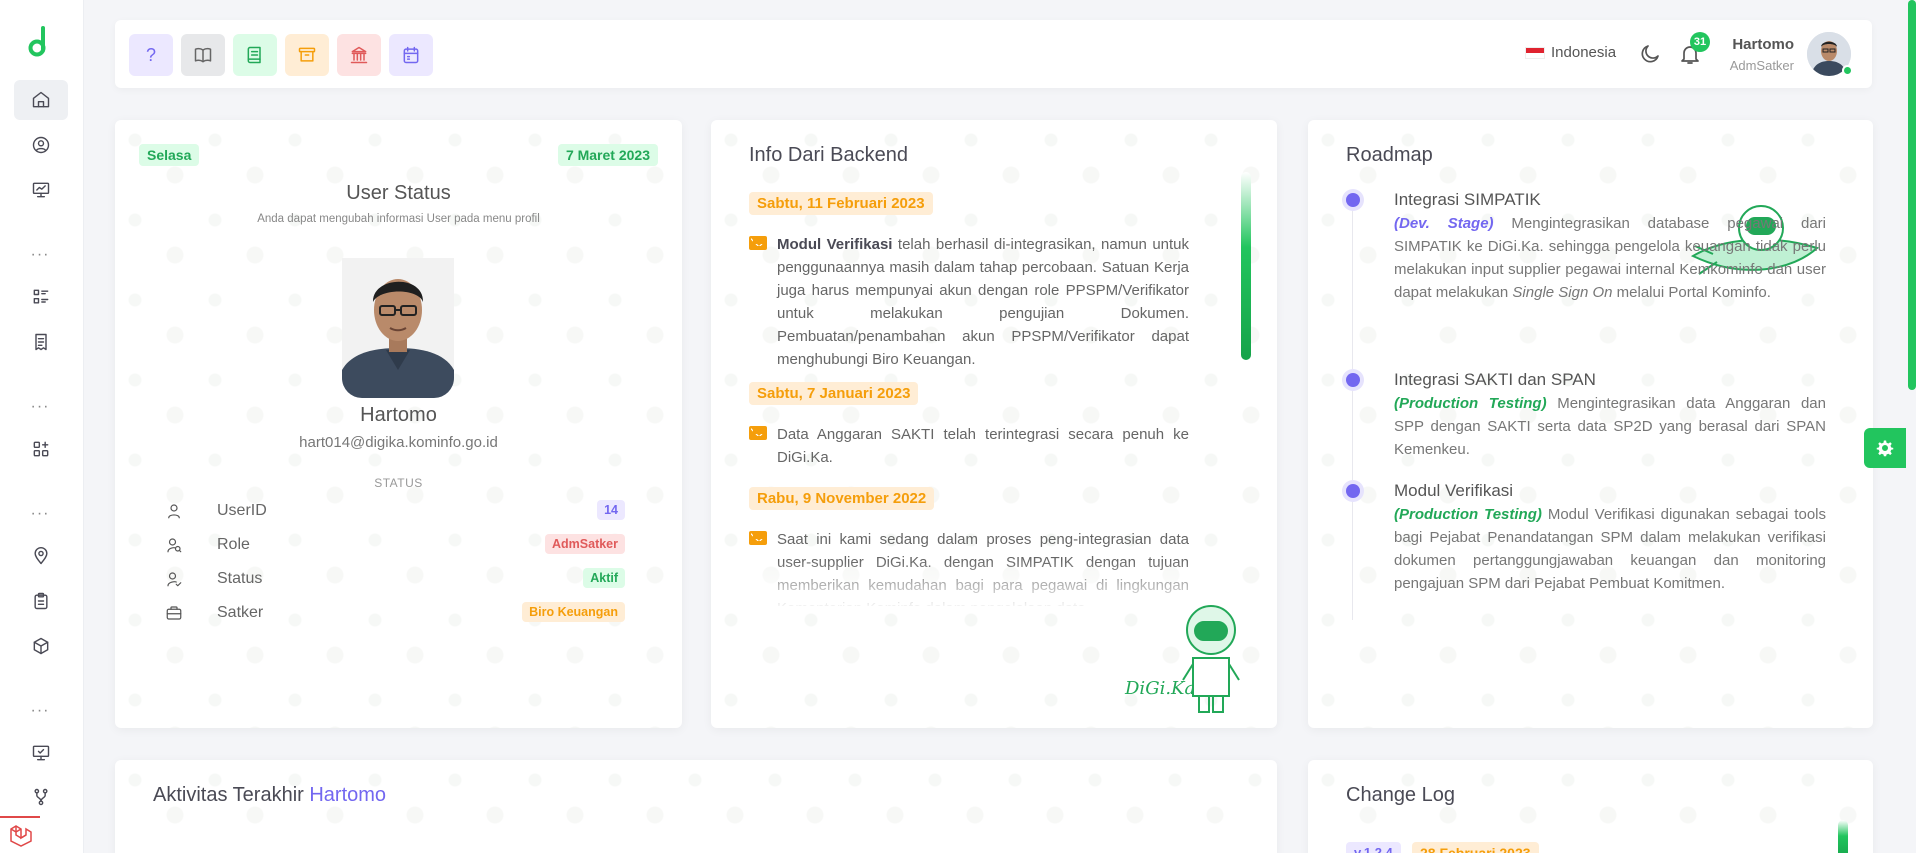 The height and width of the screenshot is (853, 1916). What do you see at coordinates (1352, 410) in the screenshot?
I see `timeline-line` at bounding box center [1352, 410].